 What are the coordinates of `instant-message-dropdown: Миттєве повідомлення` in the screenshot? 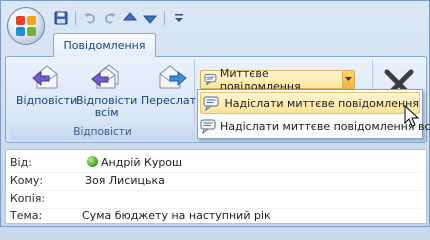 It's located at (277, 80).